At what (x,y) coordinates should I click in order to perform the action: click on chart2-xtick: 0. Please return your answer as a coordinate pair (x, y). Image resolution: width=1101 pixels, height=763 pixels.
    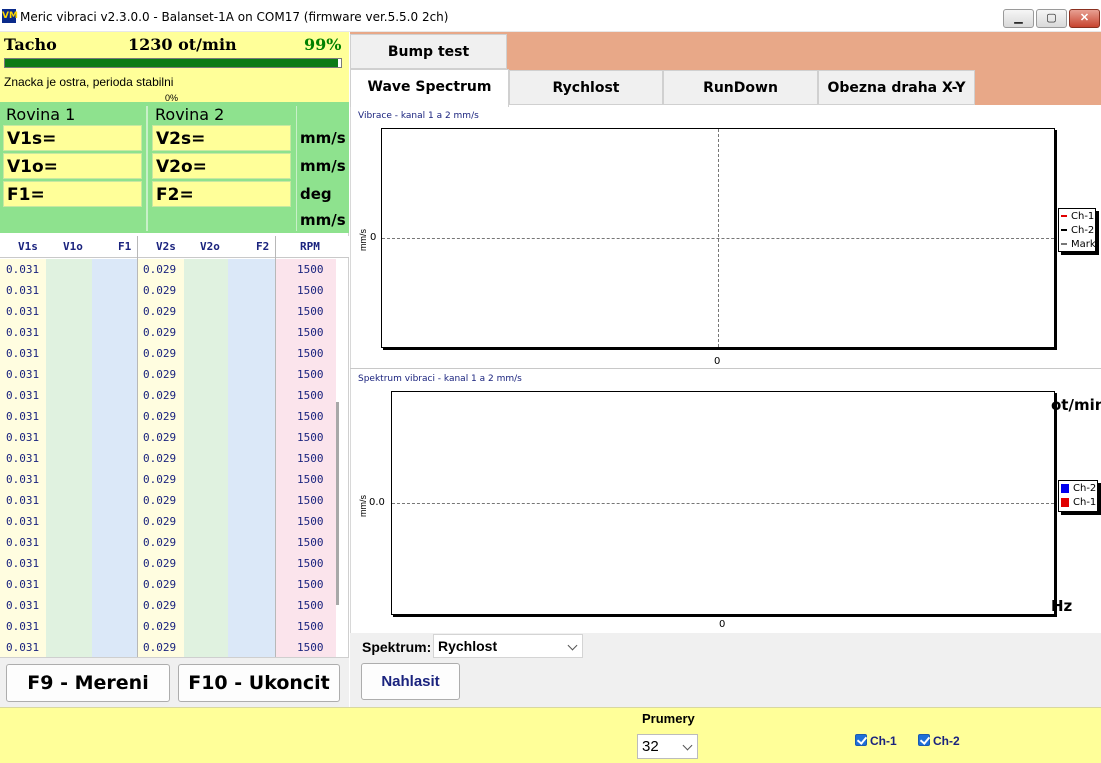
    Looking at the image, I should click on (722, 624).